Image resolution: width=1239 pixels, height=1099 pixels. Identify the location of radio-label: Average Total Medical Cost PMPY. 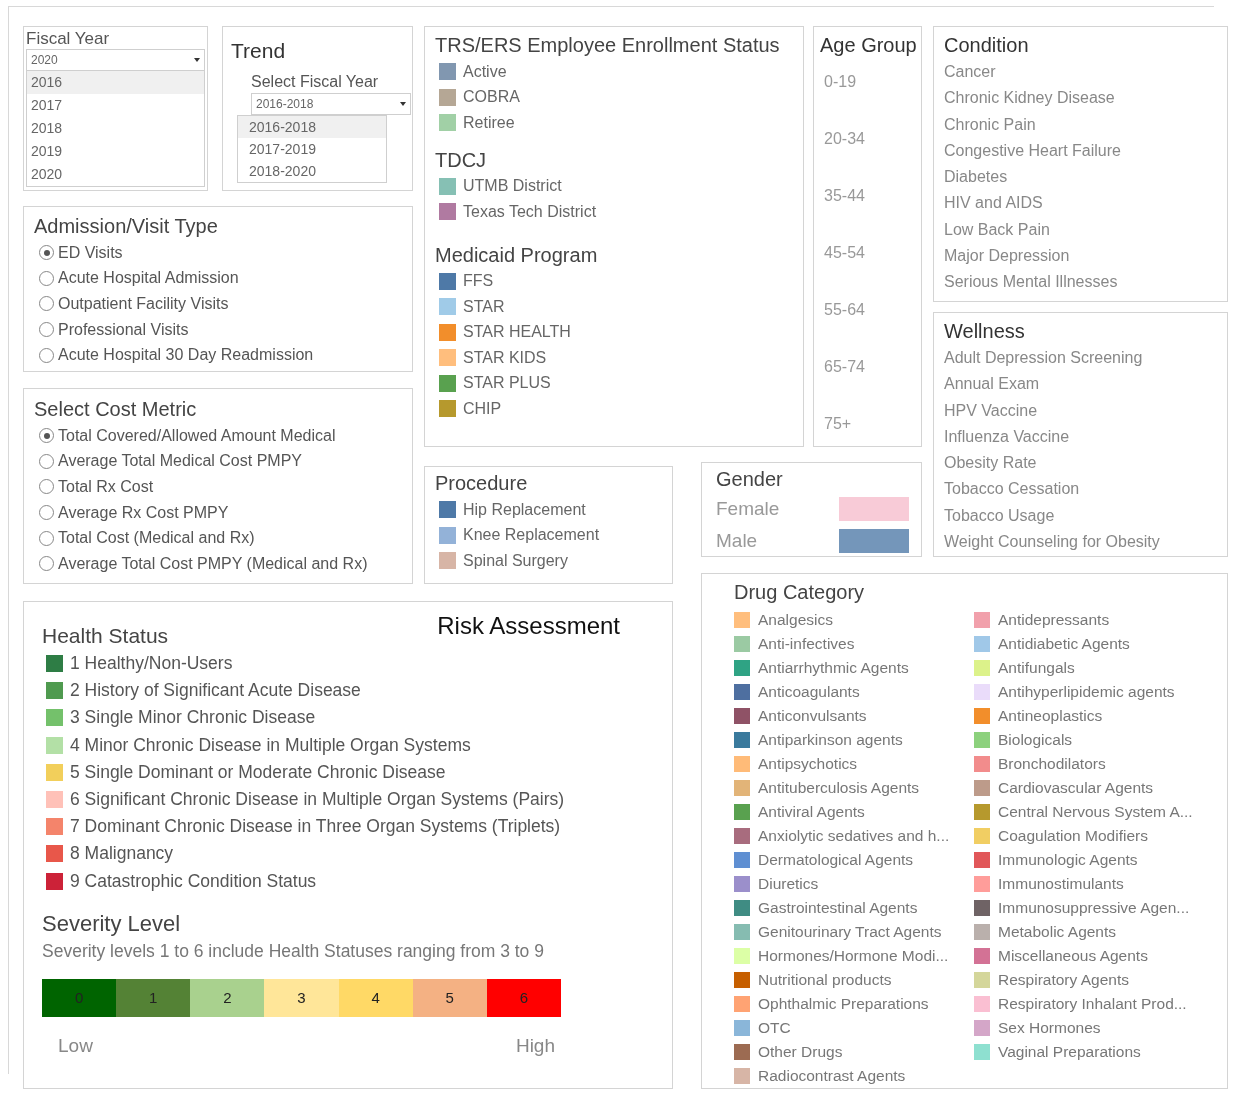
(180, 461).